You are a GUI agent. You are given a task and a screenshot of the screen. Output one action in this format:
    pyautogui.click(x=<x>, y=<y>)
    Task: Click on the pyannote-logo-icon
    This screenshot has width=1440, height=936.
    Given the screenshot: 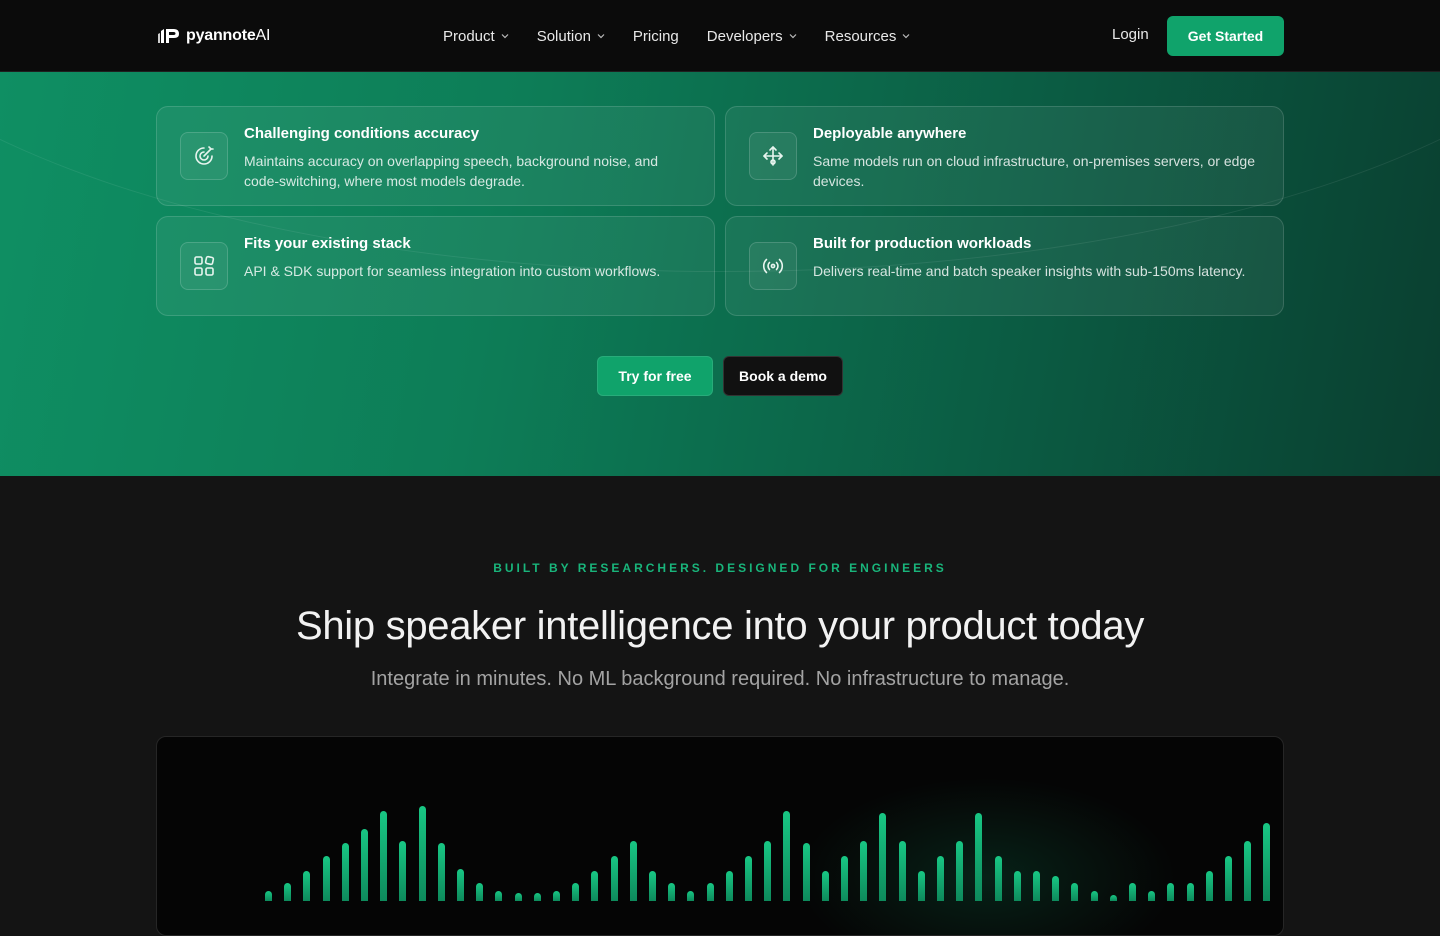 What is the action you would take?
    pyautogui.click(x=168, y=36)
    